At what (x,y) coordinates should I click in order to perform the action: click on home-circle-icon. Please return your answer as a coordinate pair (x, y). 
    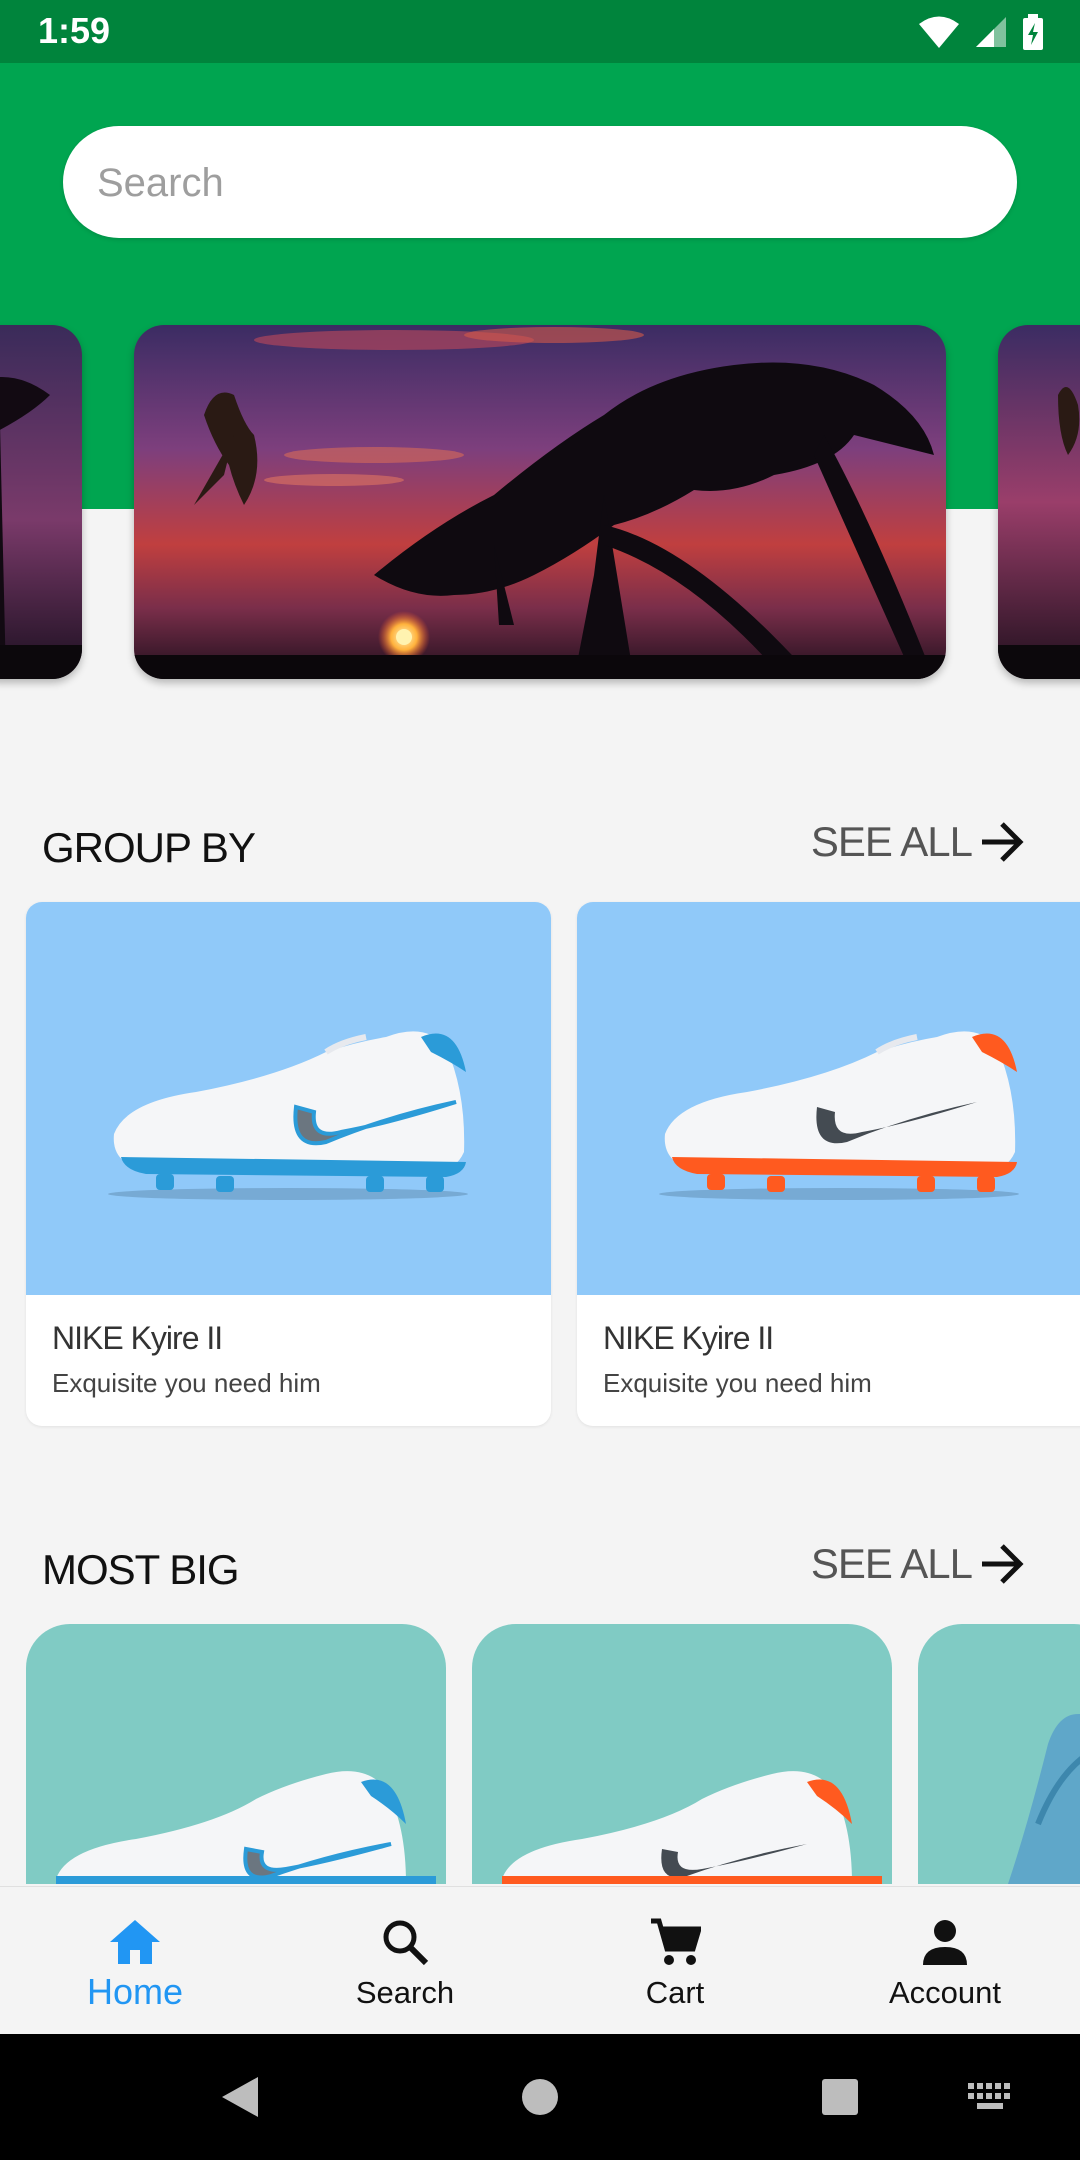
    Looking at the image, I should click on (540, 2097).